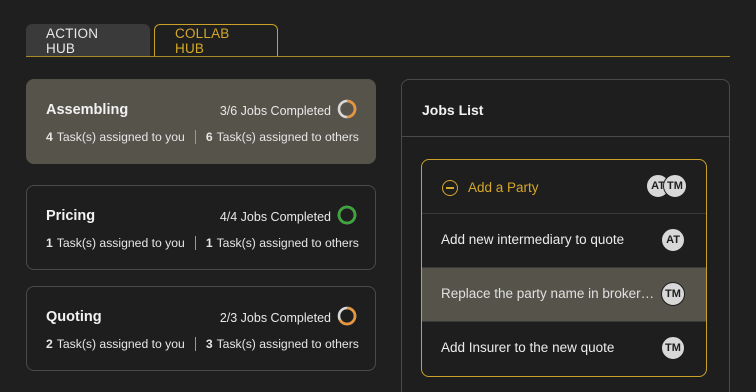  What do you see at coordinates (152, 40) in the screenshot?
I see `hub-tabs: ACTION HUB COLLAB HUB` at bounding box center [152, 40].